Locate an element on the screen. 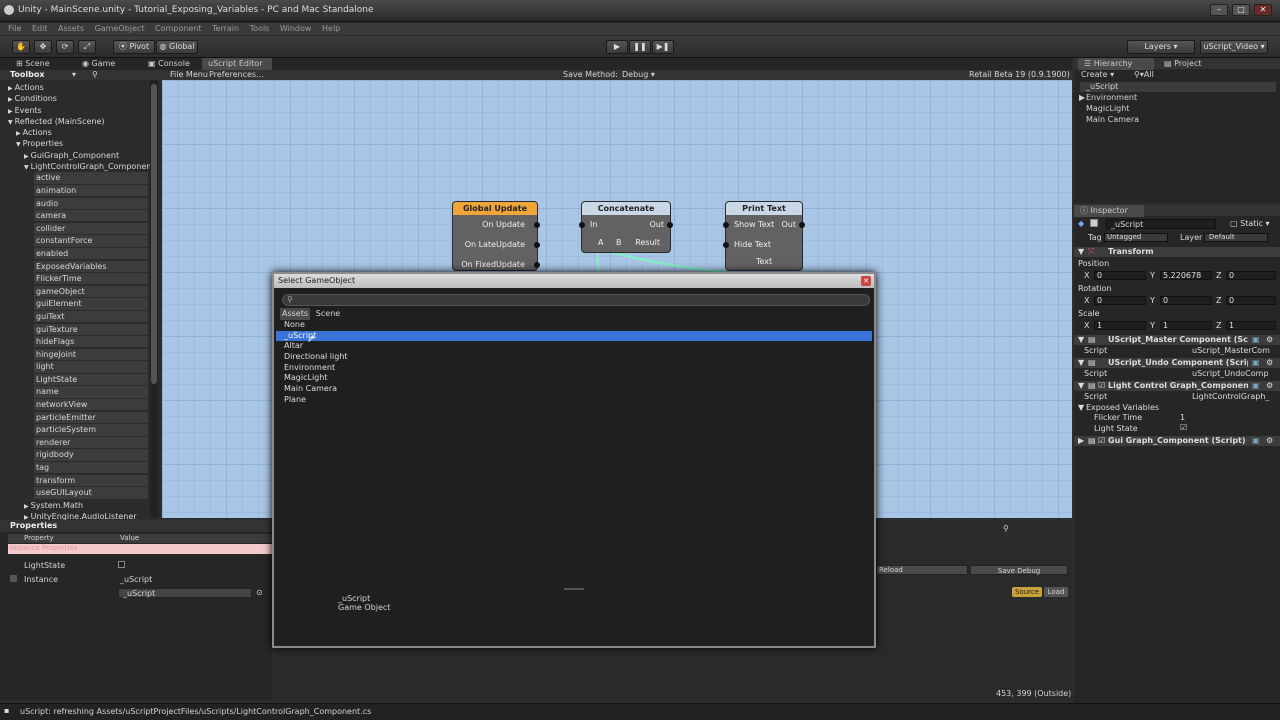 The image size is (1280, 720). component-header: ▼ ▤ ☑ Light Control Graph_Component ▣ ⚙ is located at coordinates (1177, 386).